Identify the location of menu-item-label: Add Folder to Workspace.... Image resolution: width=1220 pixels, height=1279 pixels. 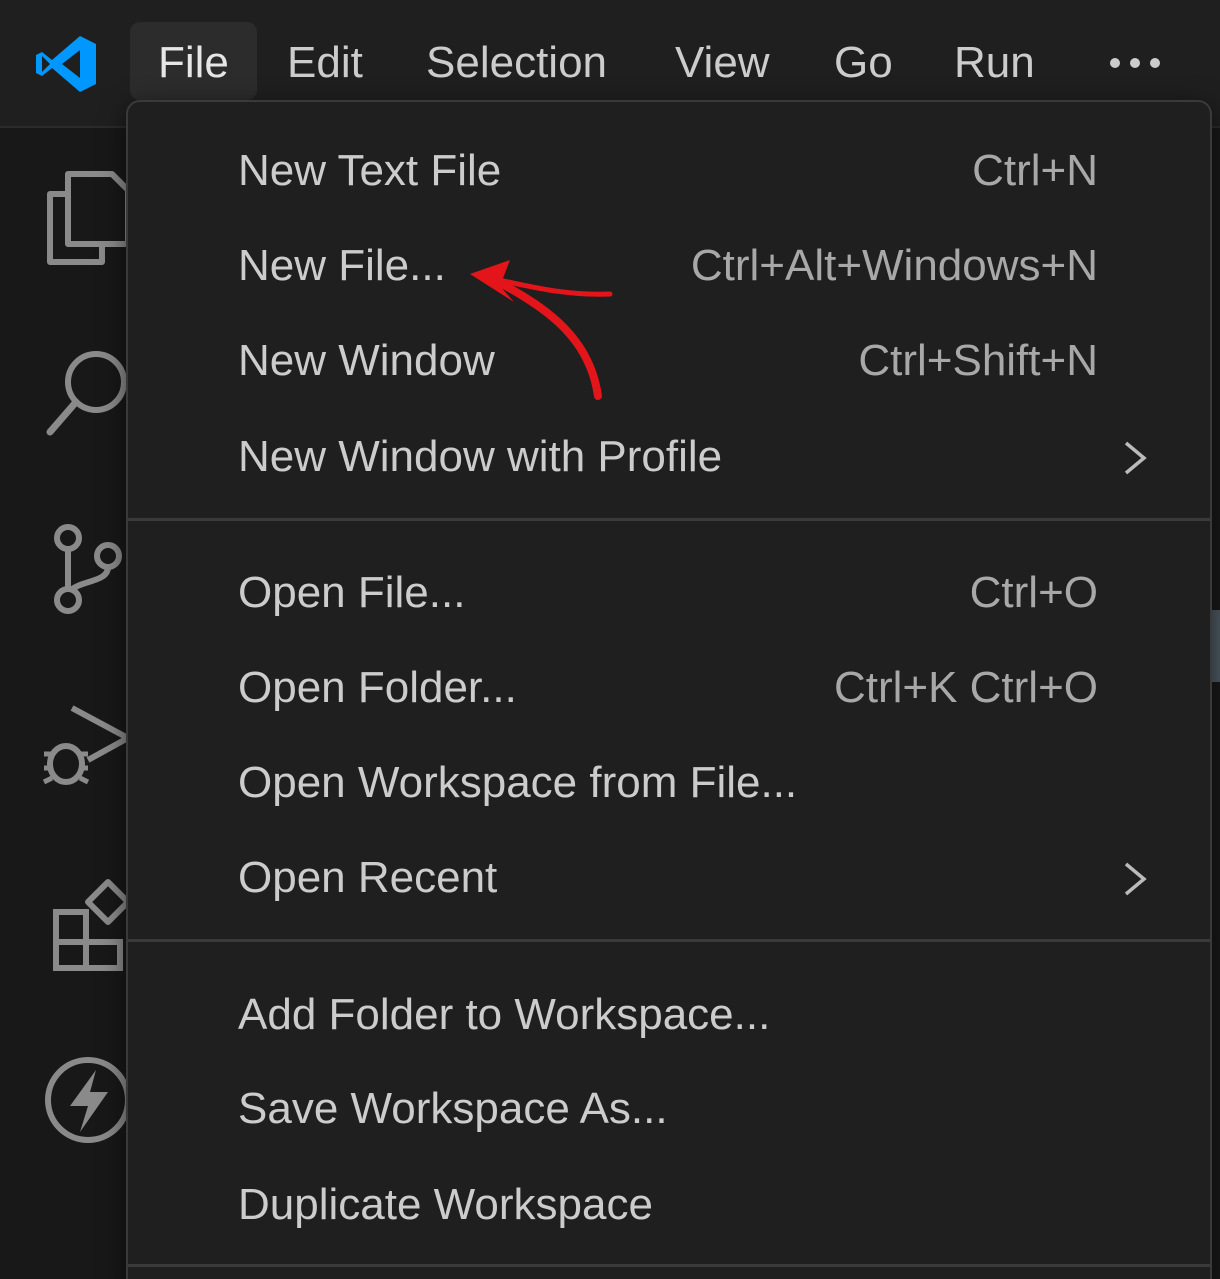
(504, 1014).